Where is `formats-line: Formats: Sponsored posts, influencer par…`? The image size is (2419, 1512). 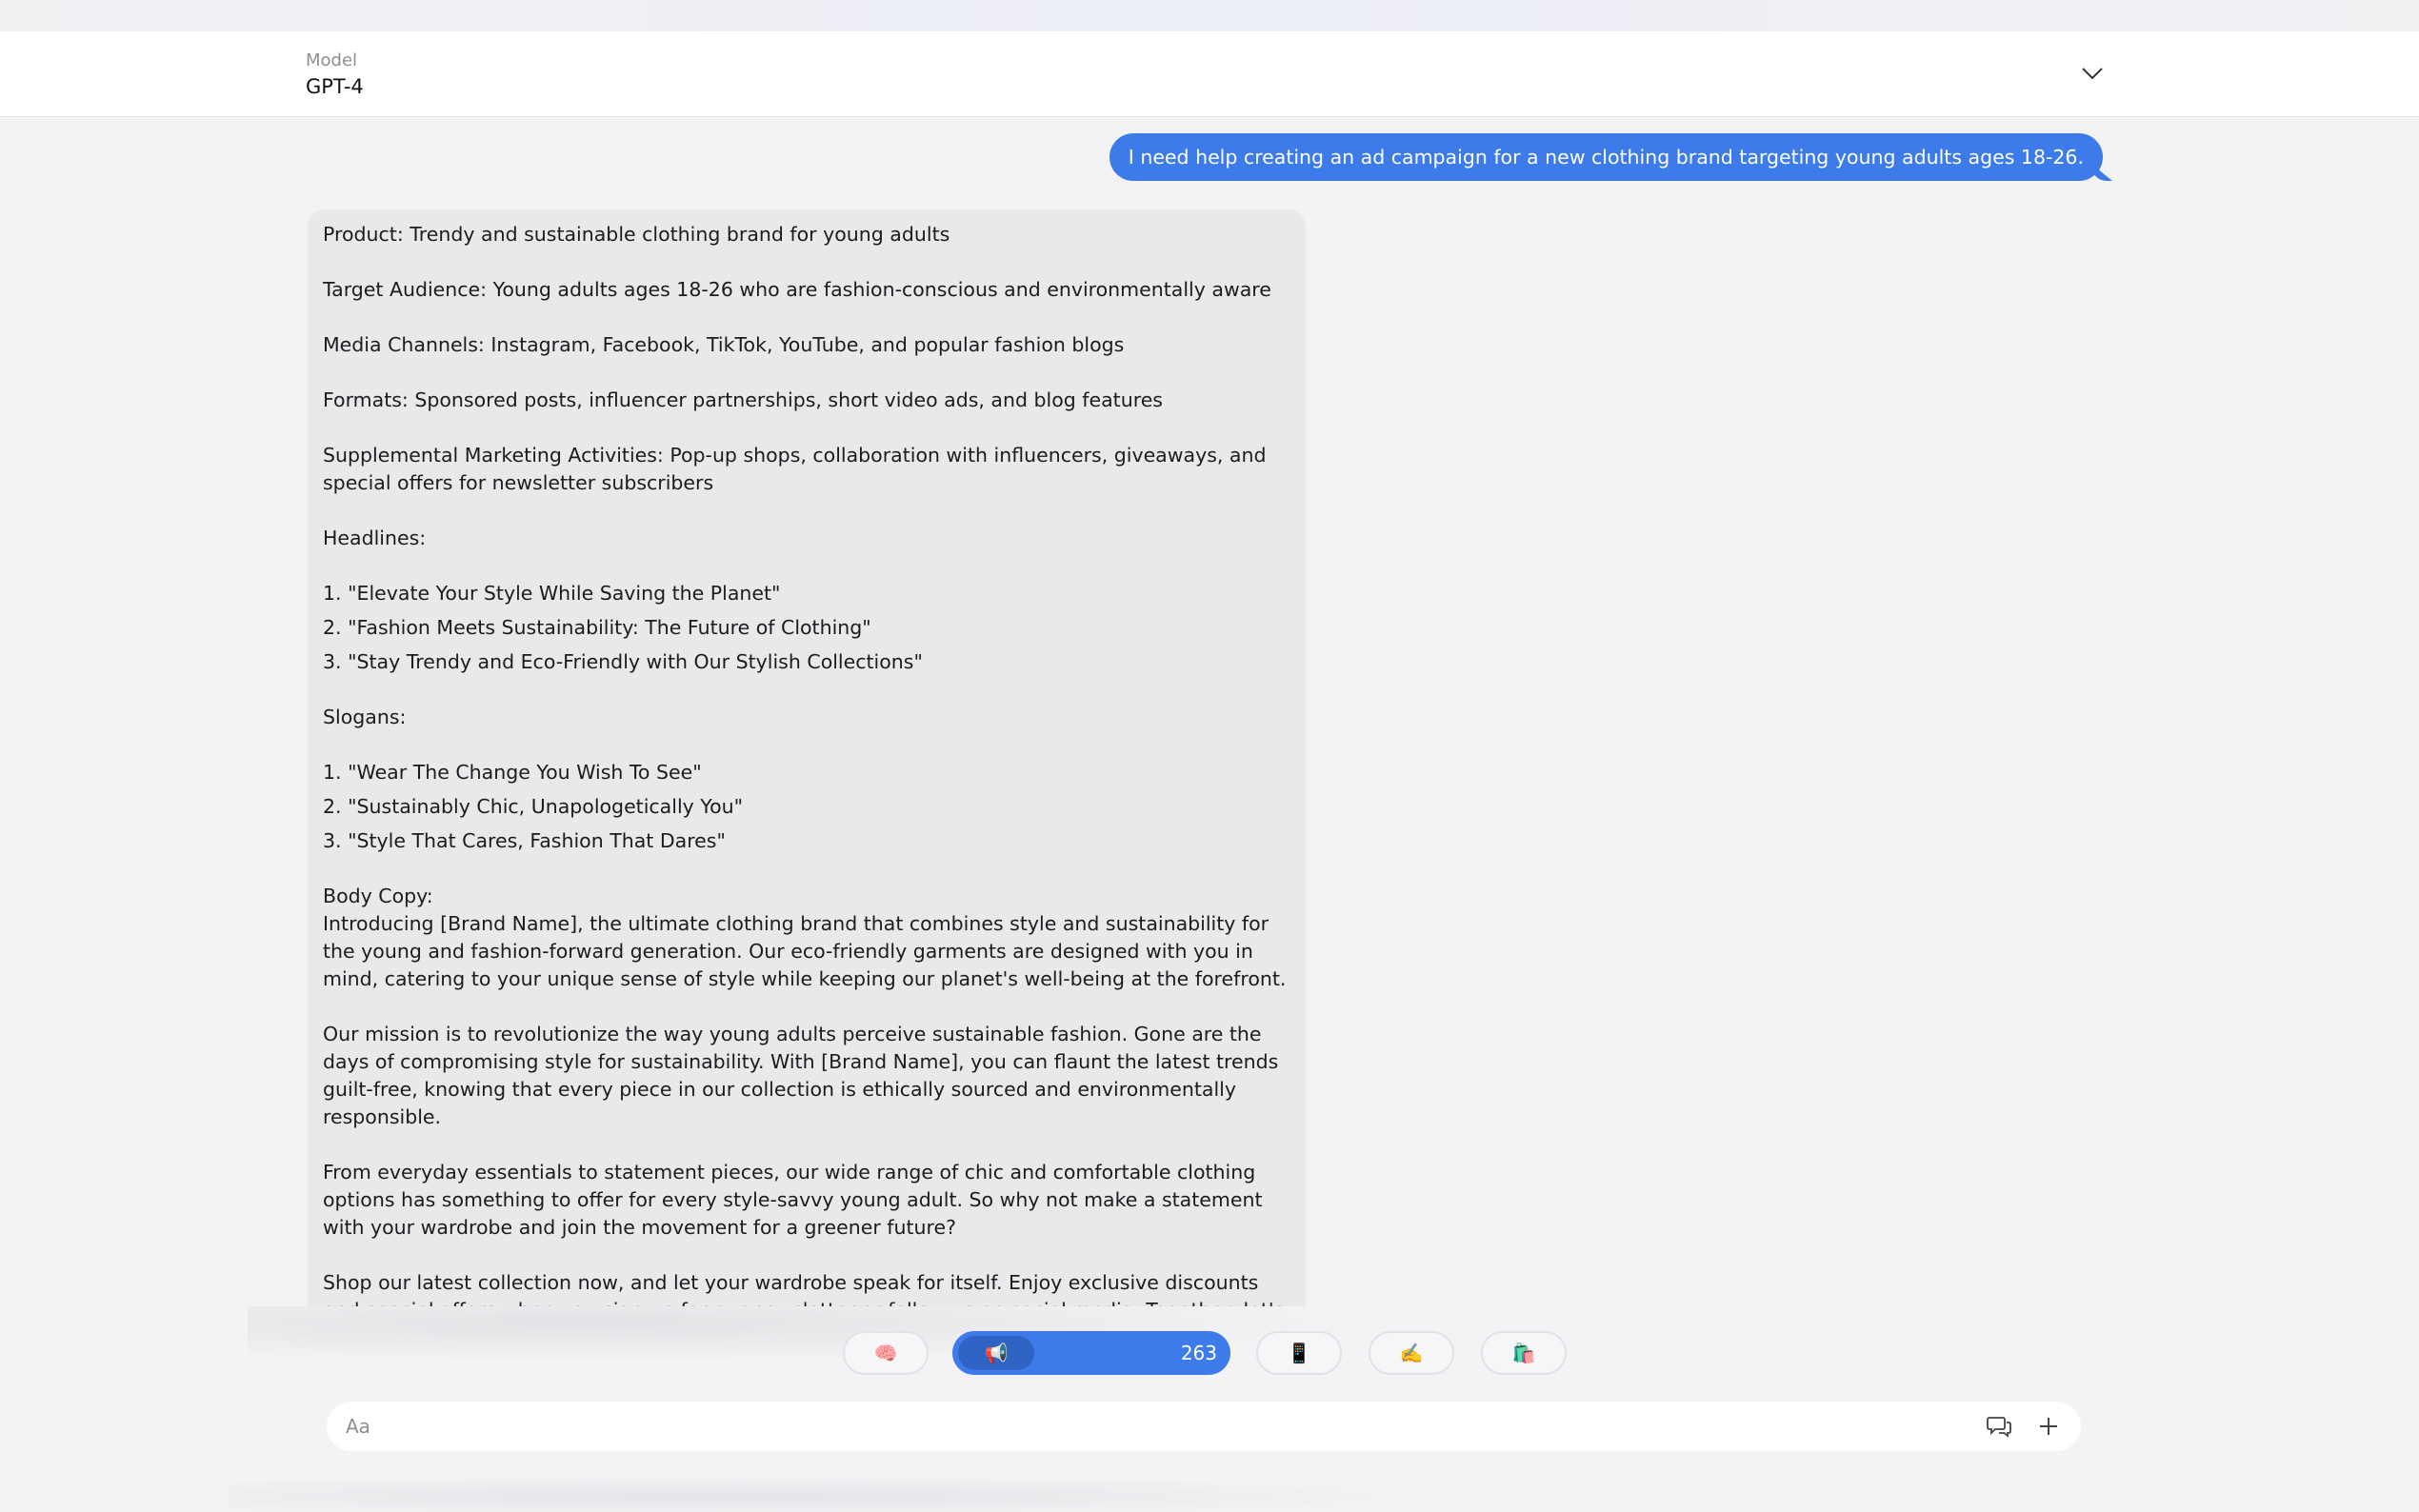
formats-line: Formats: Sponsored posts, influencer par… is located at coordinates (743, 399).